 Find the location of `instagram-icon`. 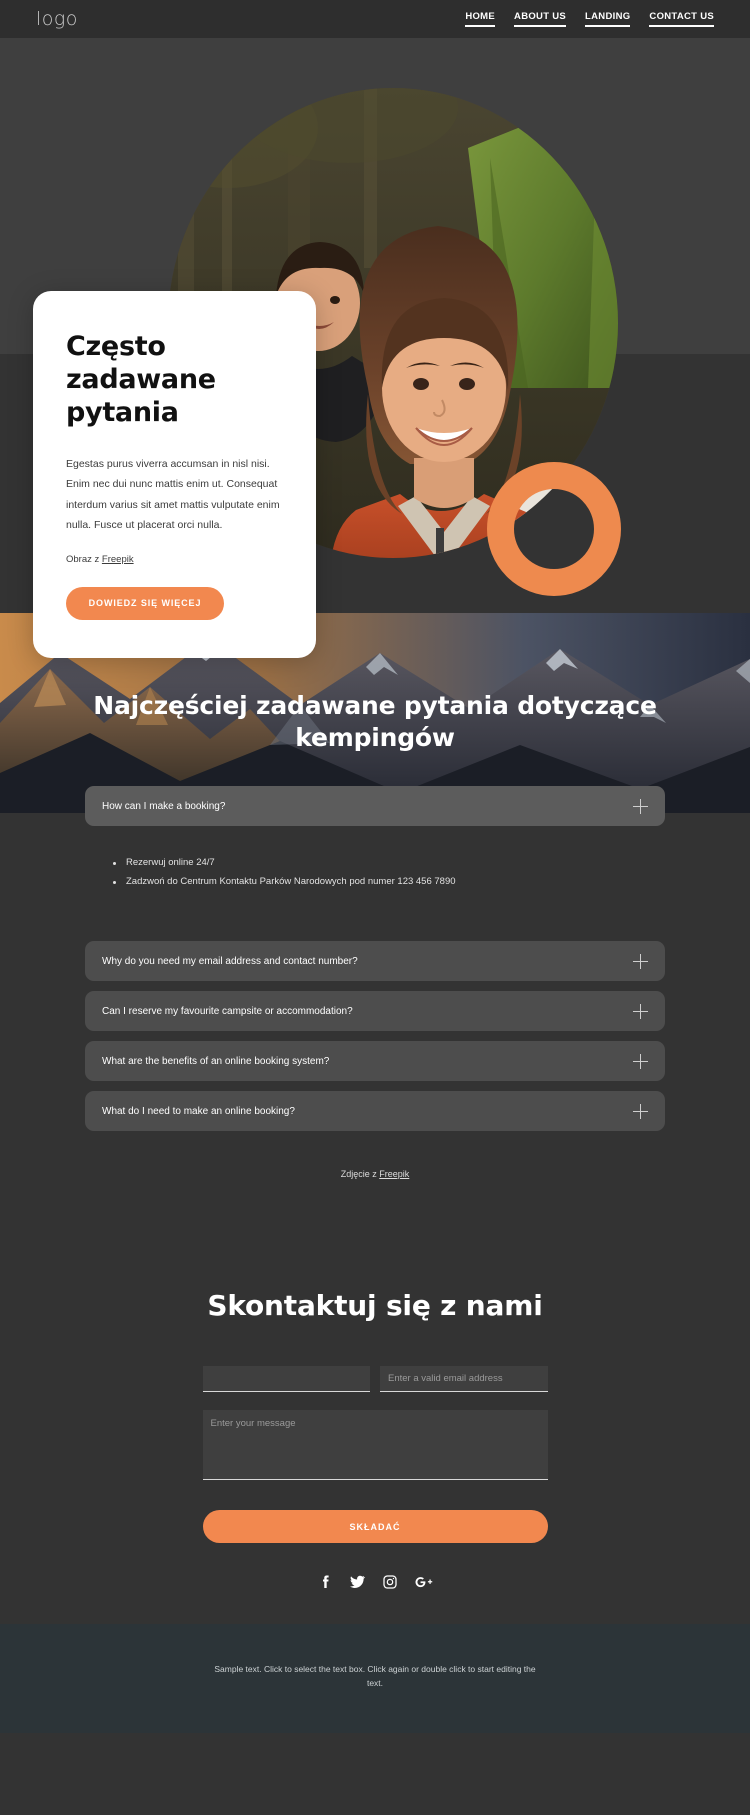

instagram-icon is located at coordinates (390, 1582).